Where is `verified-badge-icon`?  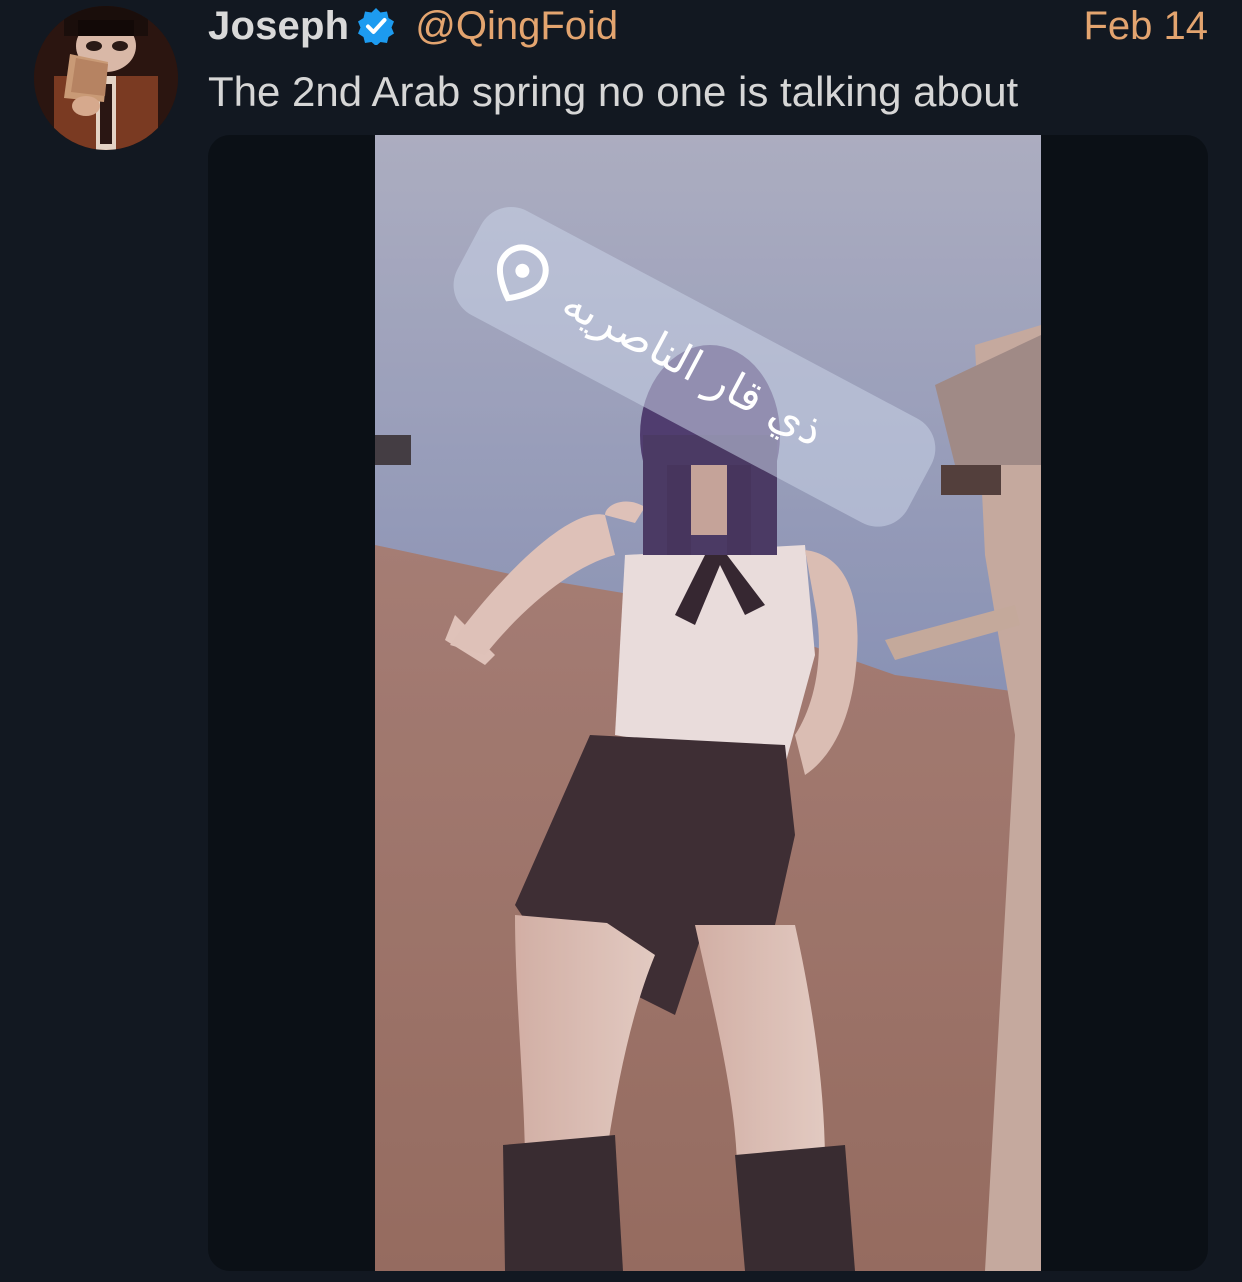
verified-badge-icon is located at coordinates (376, 26).